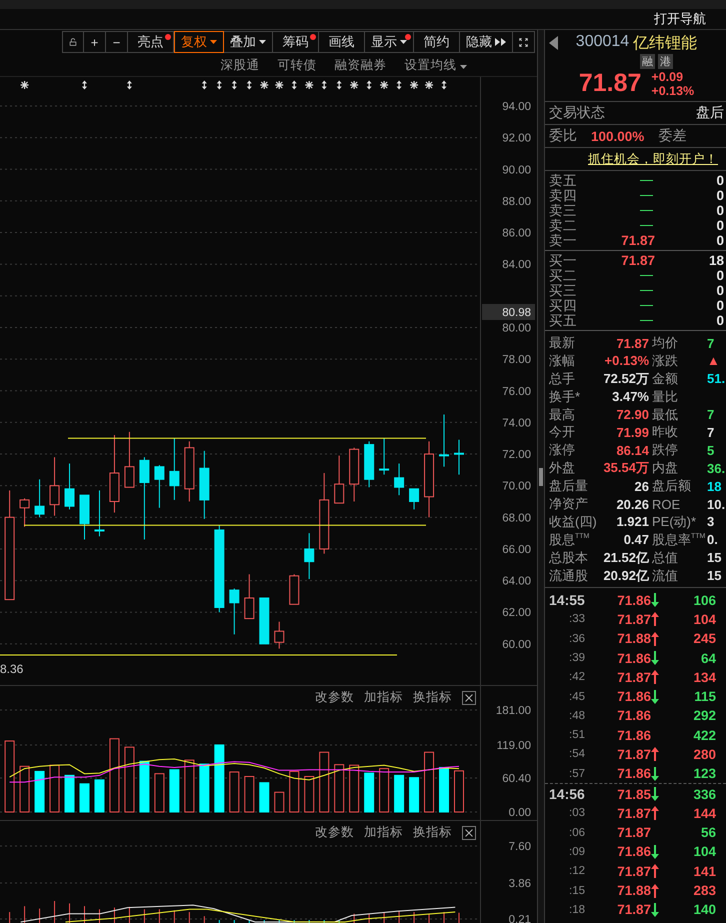 The height and width of the screenshot is (923, 726). I want to click on trade-time: :33, so click(577, 619).